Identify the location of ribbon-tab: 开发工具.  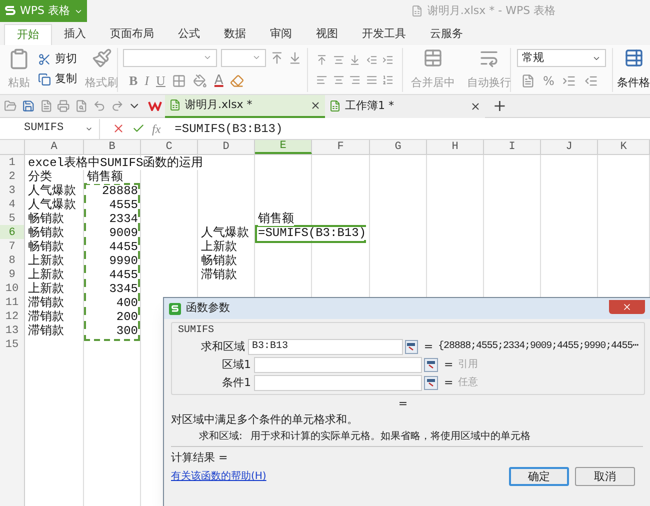
(384, 34).